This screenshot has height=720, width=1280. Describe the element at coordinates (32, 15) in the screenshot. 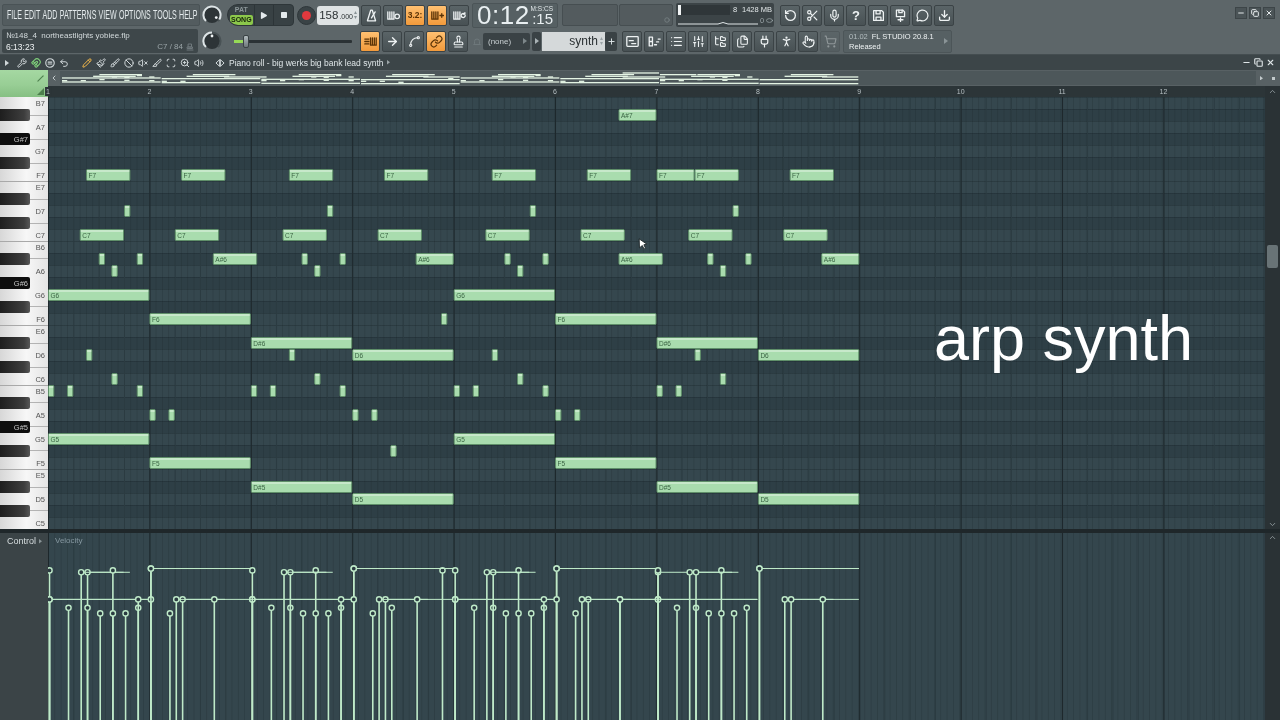

I see `menu-item: EDIT` at that location.